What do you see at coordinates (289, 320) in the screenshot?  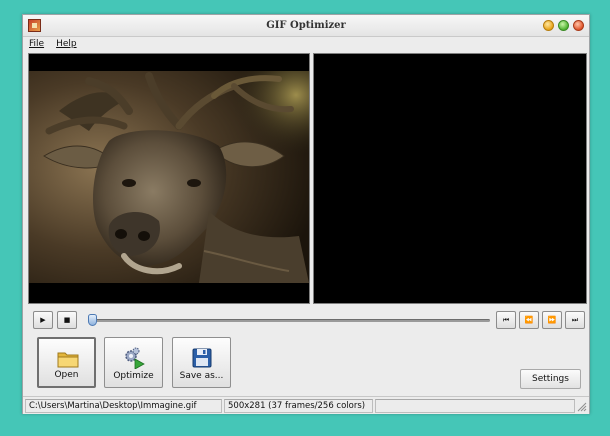 I see `seek-slider` at bounding box center [289, 320].